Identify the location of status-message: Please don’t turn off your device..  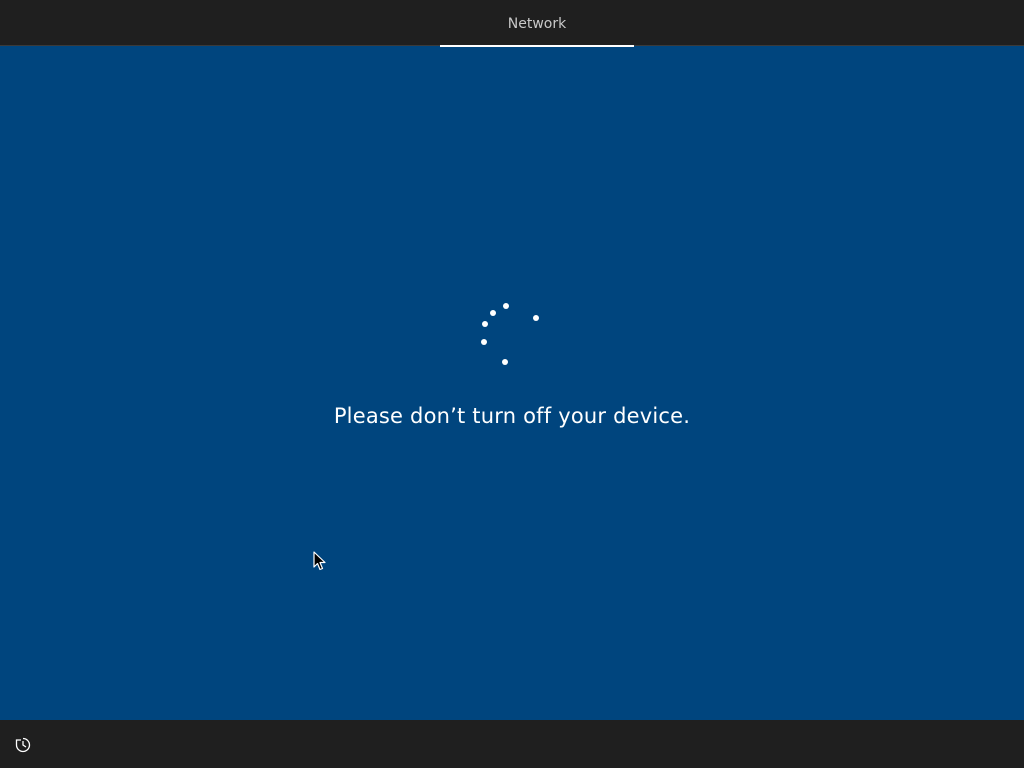
(512, 416).